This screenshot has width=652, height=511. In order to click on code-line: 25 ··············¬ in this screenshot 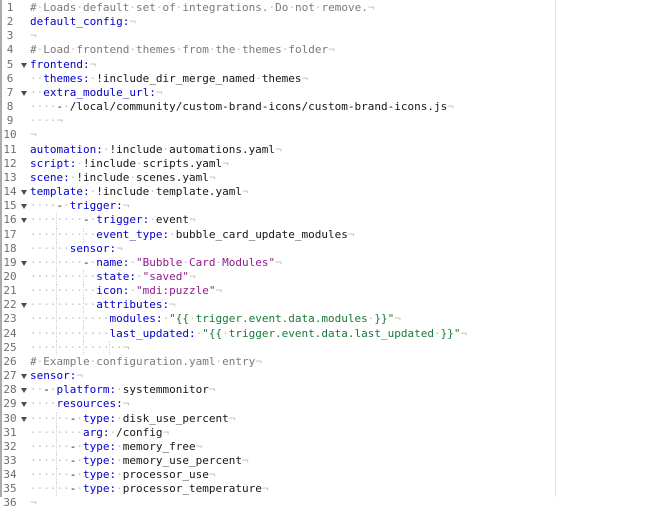, I will do `click(234, 347)`.